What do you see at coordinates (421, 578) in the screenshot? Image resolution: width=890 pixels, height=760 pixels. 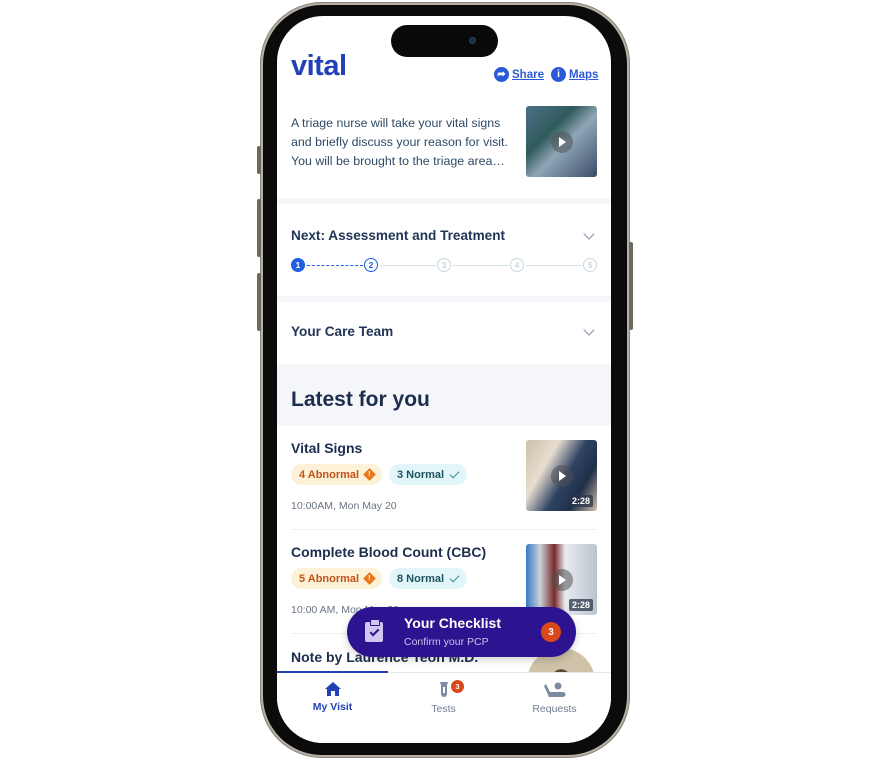 I see `normal-count: 8 Normal` at bounding box center [421, 578].